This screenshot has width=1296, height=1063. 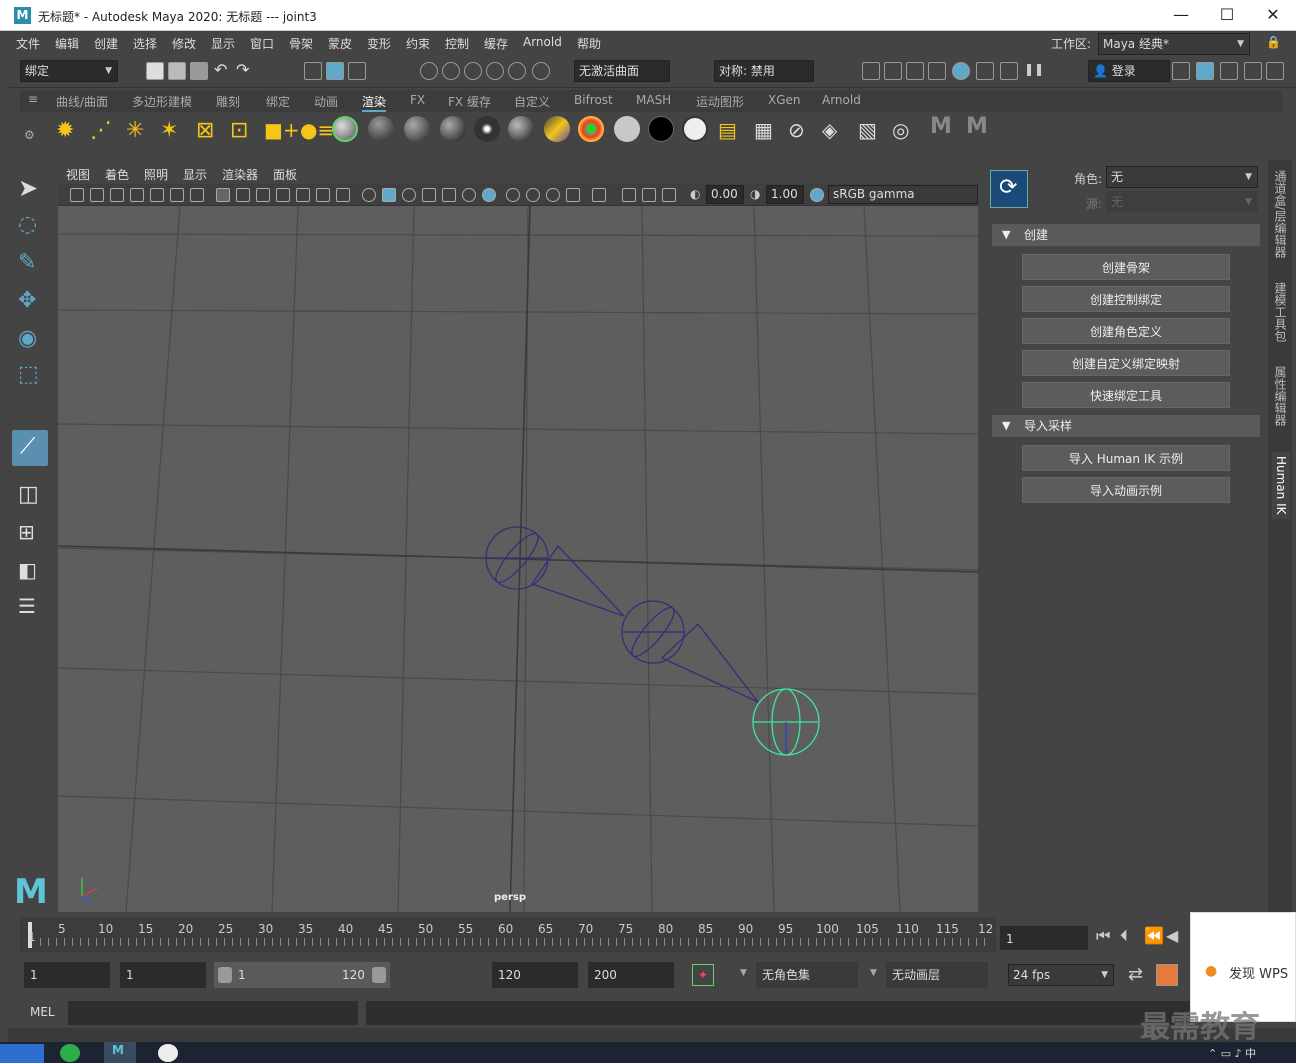 I want to click on viewport-menu-view: 视图, so click(x=78, y=174).